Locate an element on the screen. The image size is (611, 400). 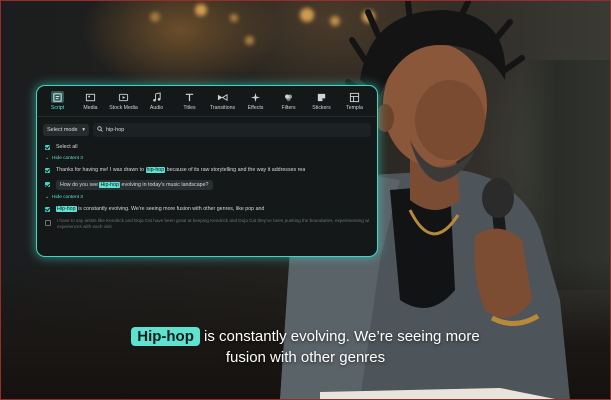
chevron-down-icon: ▾ is located at coordinates (83, 130).